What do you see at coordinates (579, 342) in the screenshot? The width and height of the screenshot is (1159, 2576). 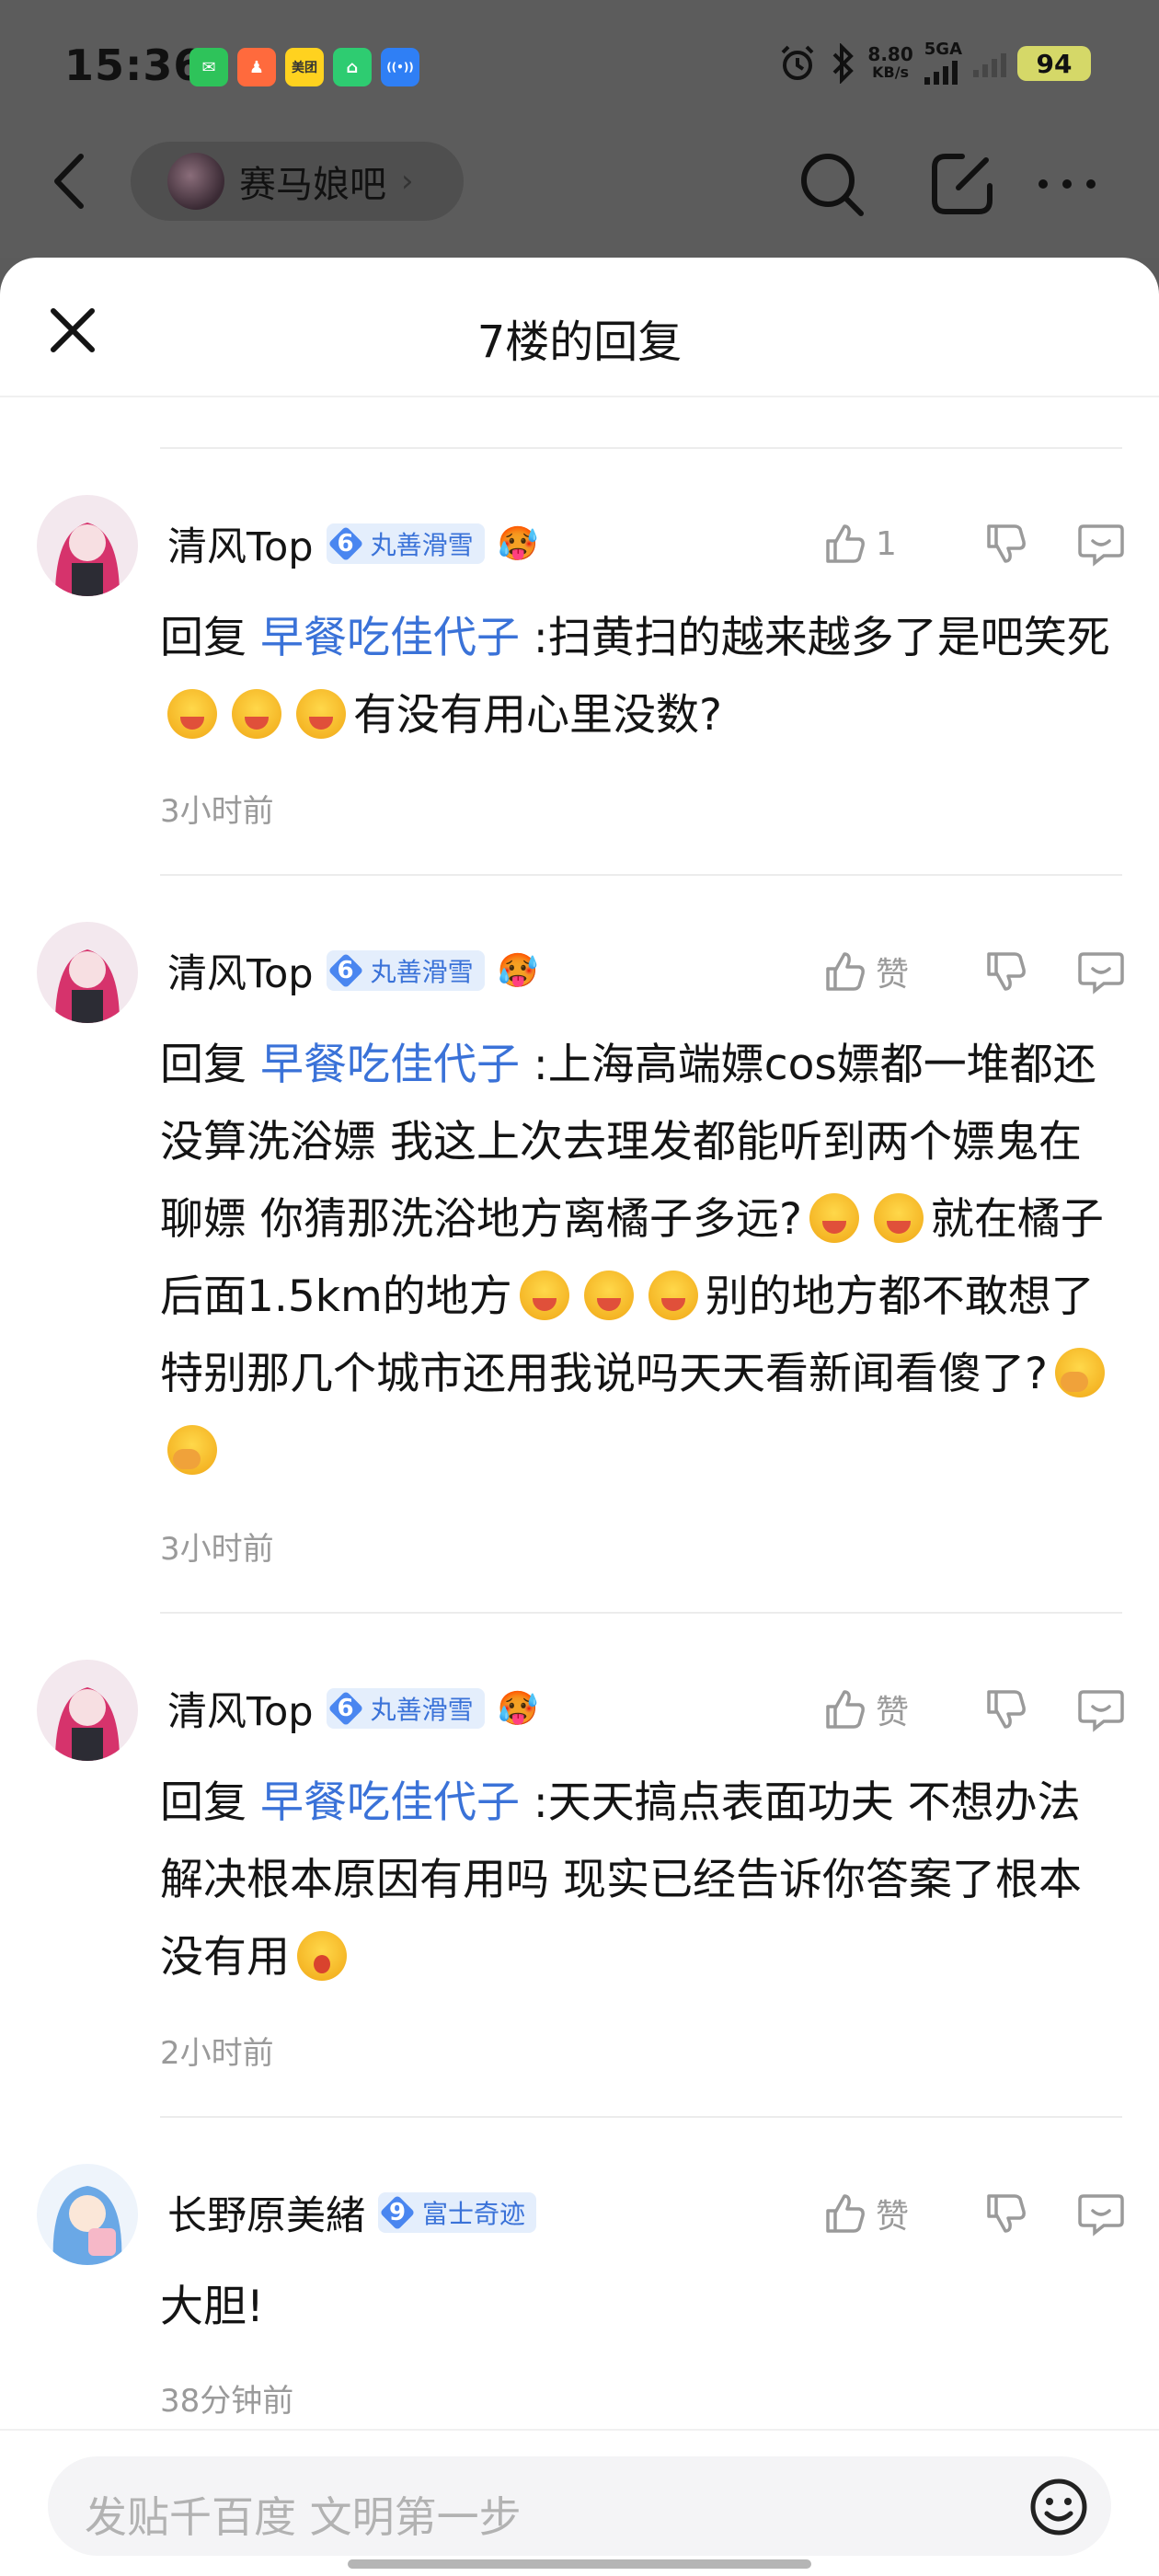 I see `sheet-title: 7楼的回复` at bounding box center [579, 342].